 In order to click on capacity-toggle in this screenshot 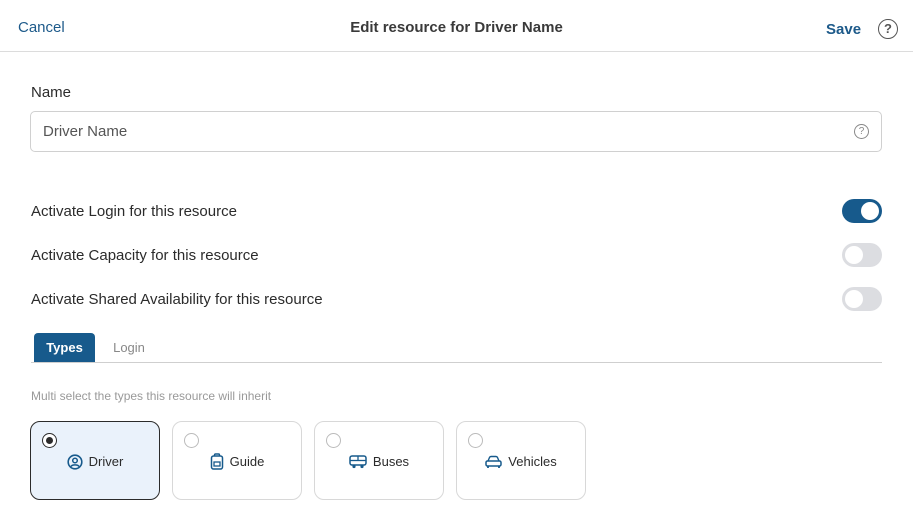, I will do `click(862, 255)`.